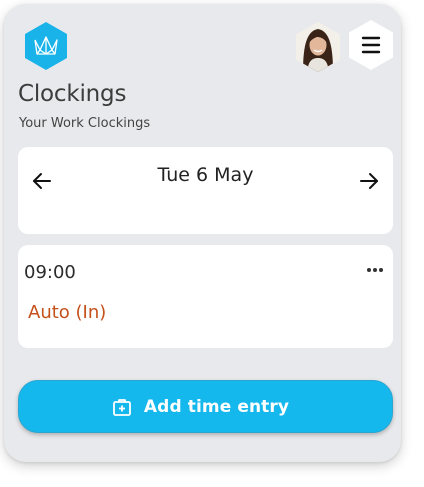 Image resolution: width=424 pixels, height=487 pixels. Describe the element at coordinates (46, 46) in the screenshot. I see `crown-hexagon-icon` at that location.